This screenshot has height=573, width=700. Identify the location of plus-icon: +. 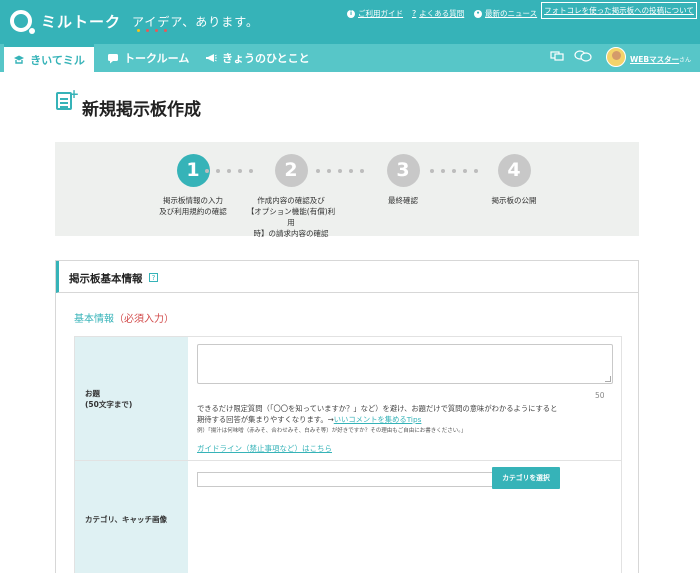
(74, 94).